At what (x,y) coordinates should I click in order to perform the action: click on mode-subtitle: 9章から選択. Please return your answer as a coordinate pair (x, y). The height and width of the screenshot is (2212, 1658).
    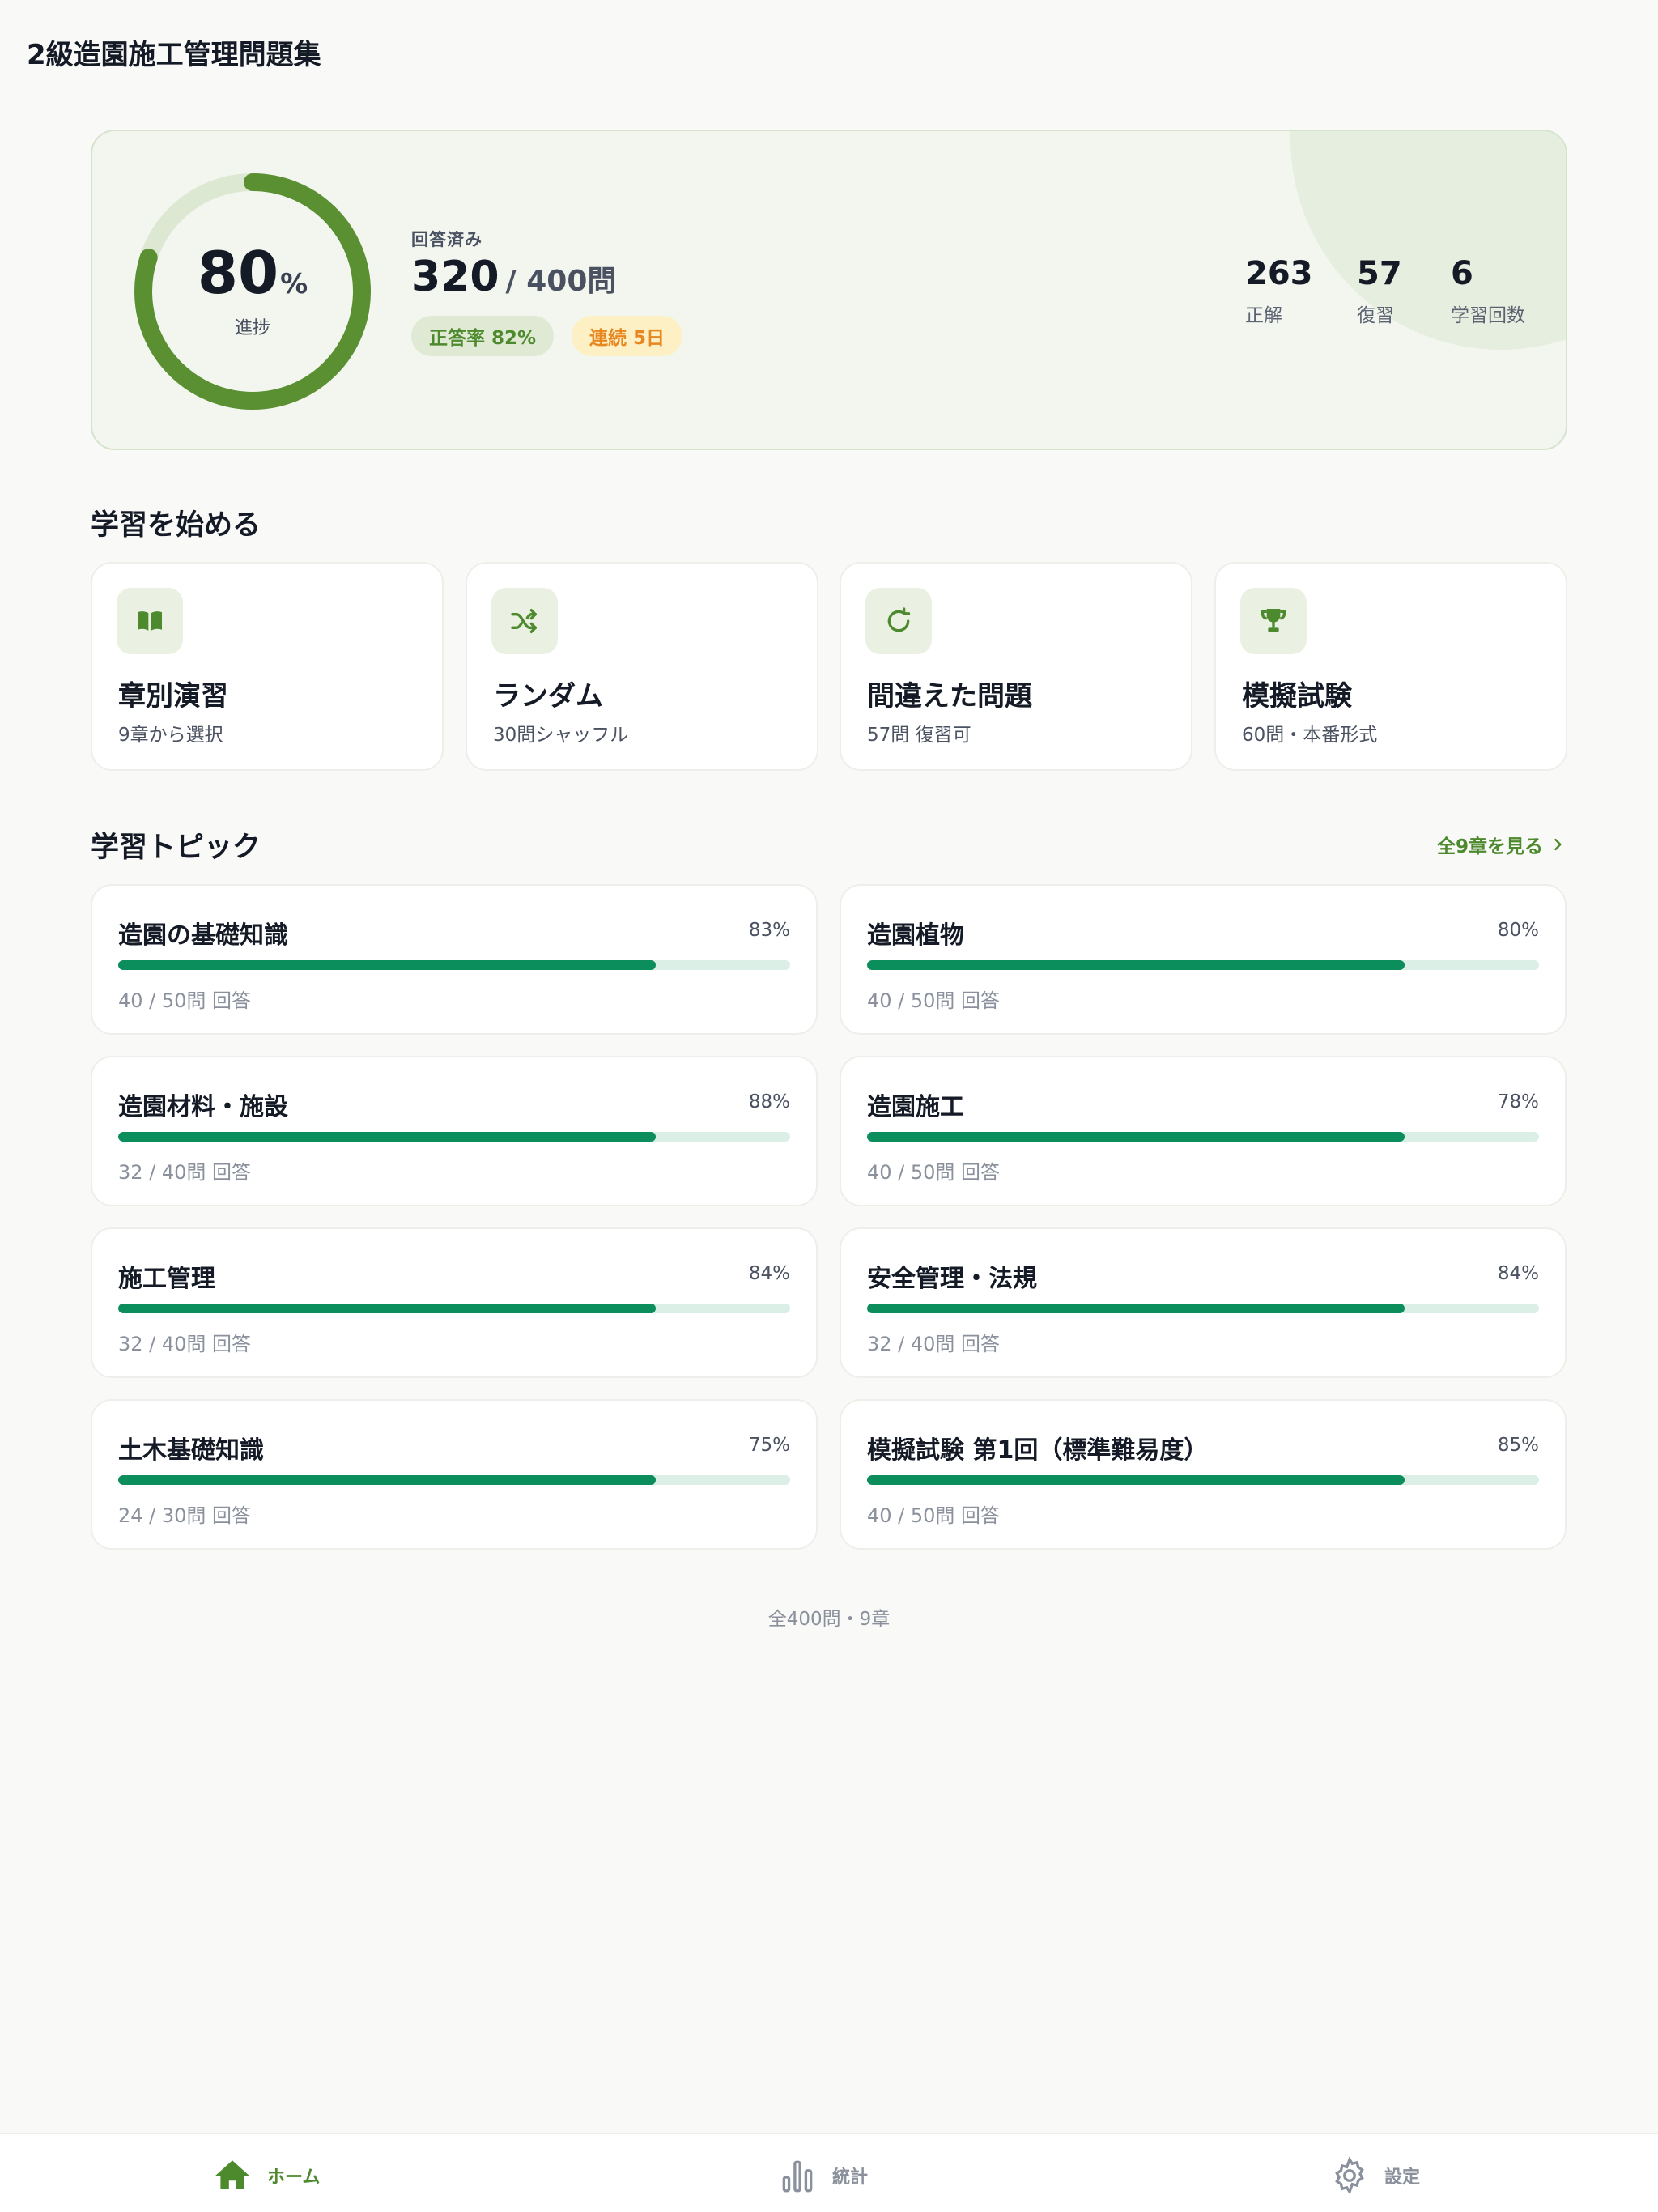
    Looking at the image, I should click on (170, 736).